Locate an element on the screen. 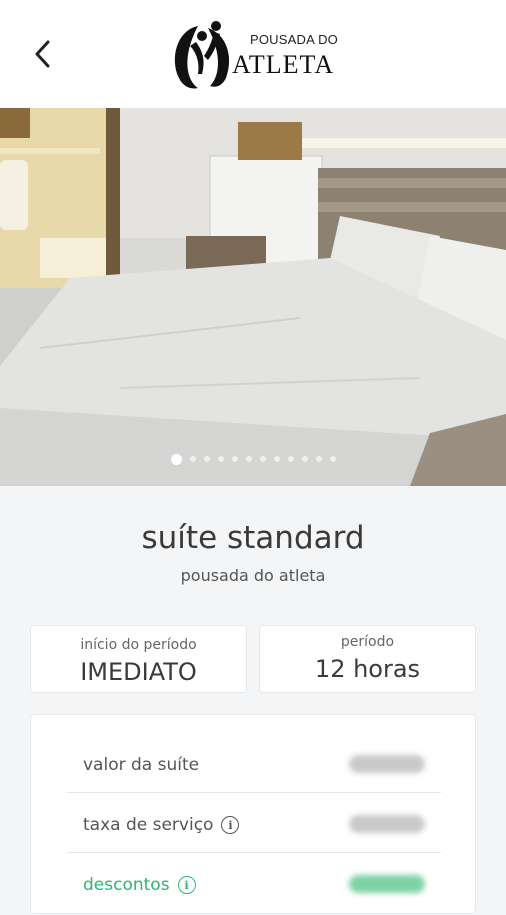 This screenshot has height=915, width=506. back-button is located at coordinates (42, 54).